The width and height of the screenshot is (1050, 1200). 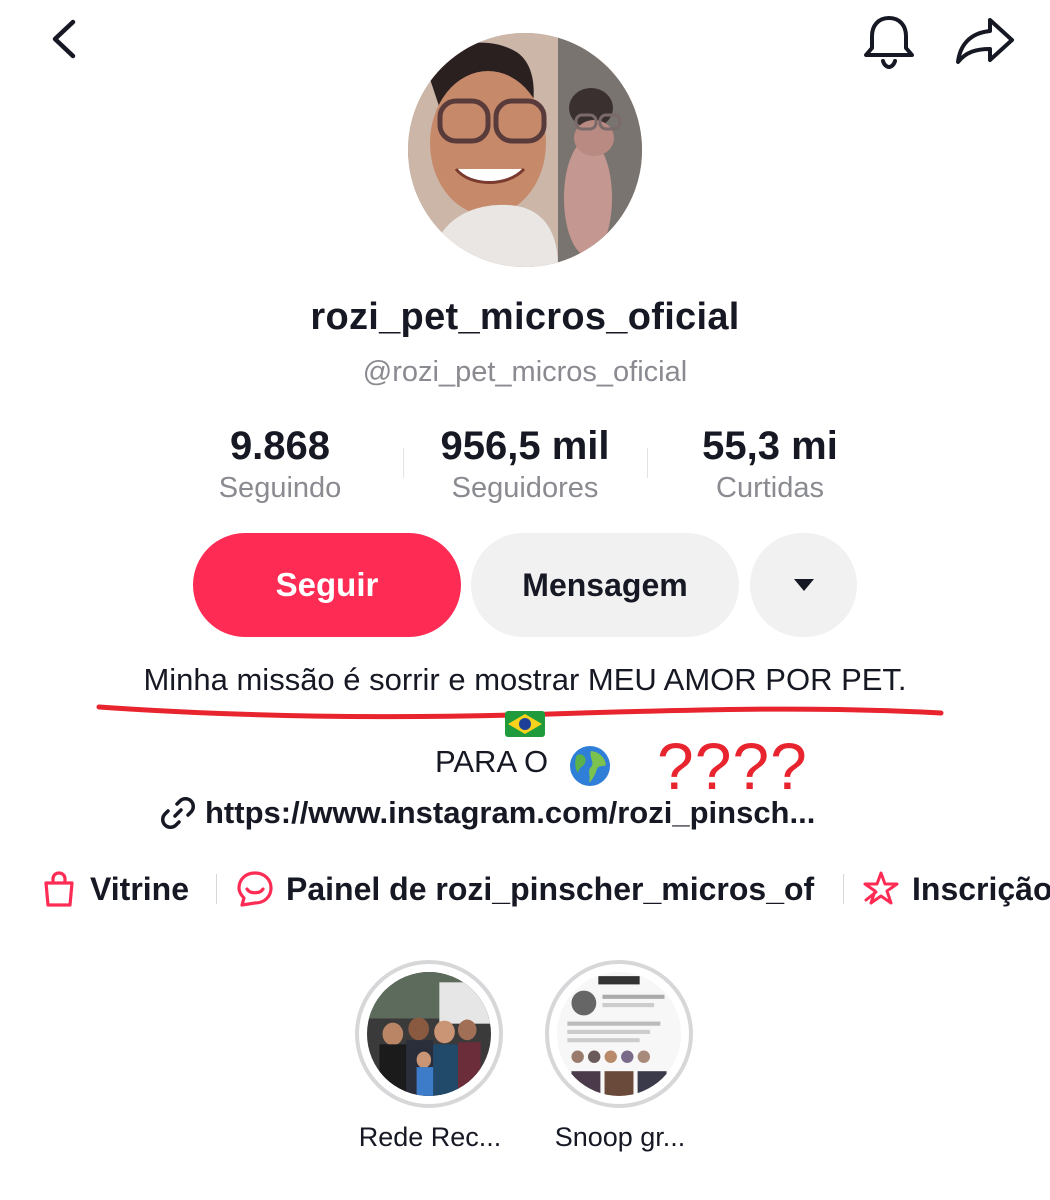 What do you see at coordinates (605, 585) in the screenshot?
I see `message-button: Mensagem` at bounding box center [605, 585].